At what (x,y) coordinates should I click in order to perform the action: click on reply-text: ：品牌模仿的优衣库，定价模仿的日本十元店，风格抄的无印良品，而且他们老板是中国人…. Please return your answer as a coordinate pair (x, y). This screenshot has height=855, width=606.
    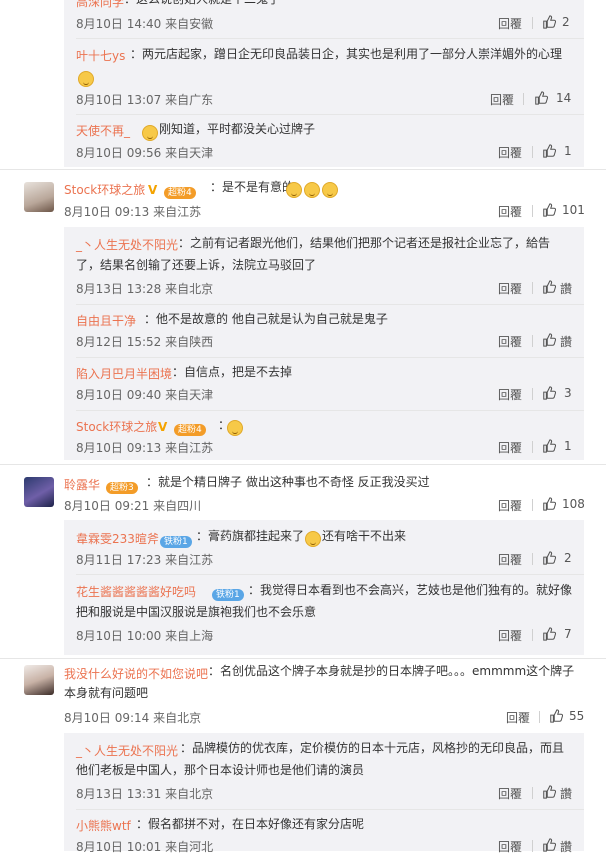
    Looking at the image, I should click on (320, 759).